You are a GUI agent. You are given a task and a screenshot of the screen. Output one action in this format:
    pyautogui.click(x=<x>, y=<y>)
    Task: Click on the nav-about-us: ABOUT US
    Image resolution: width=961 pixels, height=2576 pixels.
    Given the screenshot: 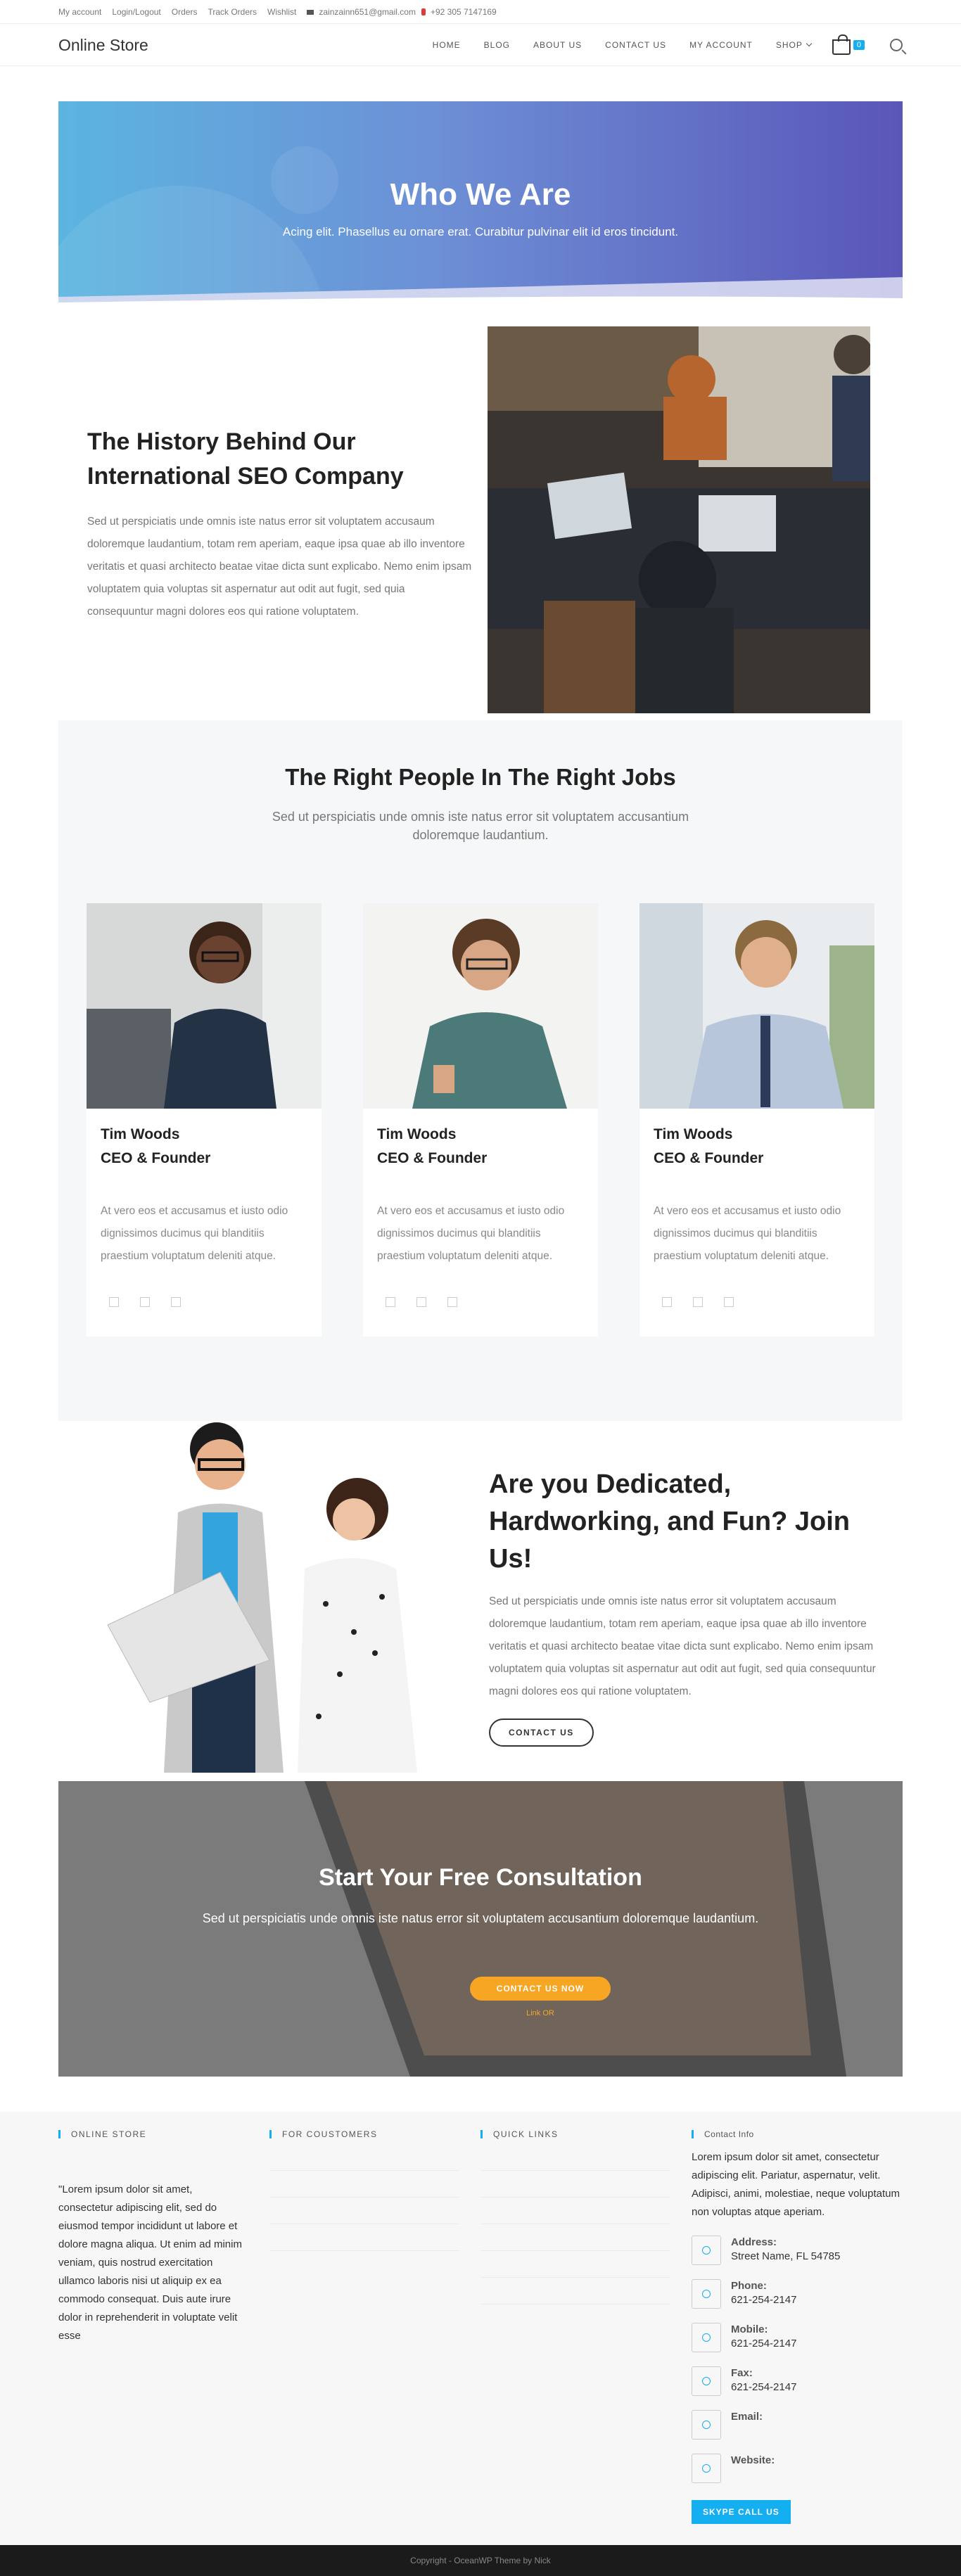 What is the action you would take?
    pyautogui.click(x=557, y=45)
    